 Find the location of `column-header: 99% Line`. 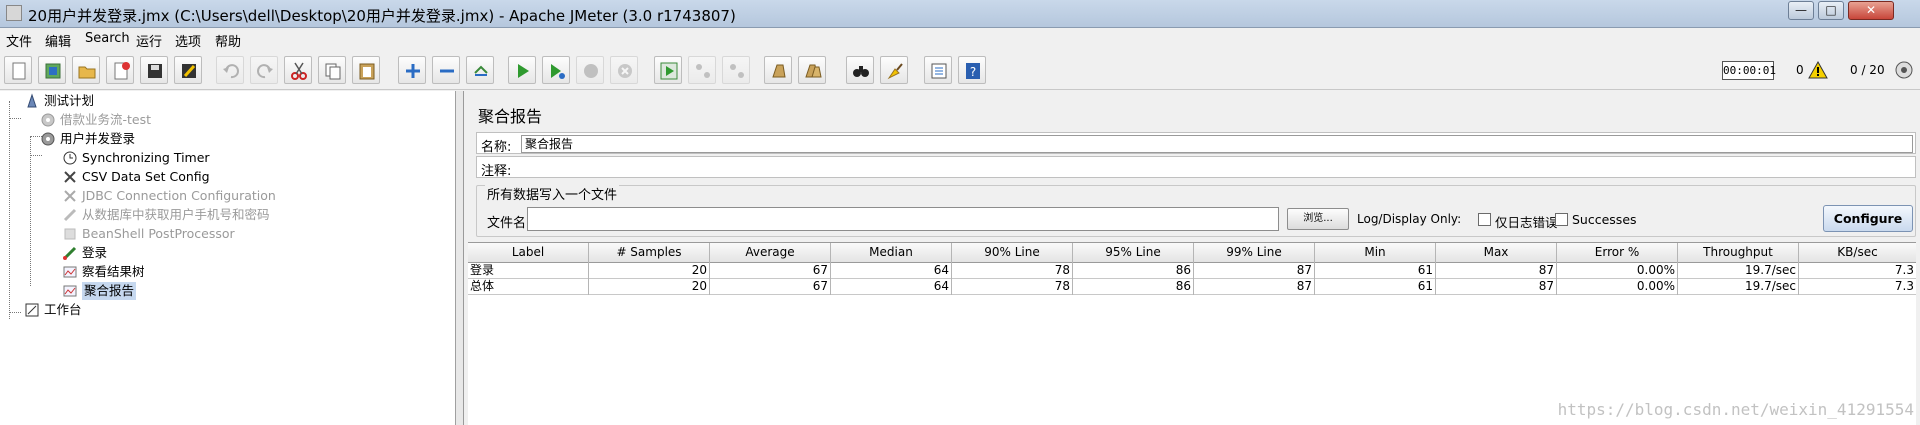

column-header: 99% Line is located at coordinates (1254, 253).